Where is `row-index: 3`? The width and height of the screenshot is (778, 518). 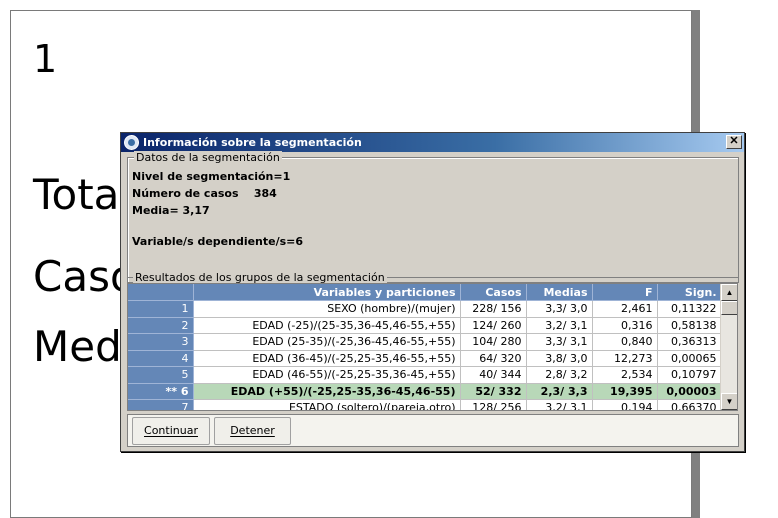
row-index: 3 is located at coordinates (161, 342).